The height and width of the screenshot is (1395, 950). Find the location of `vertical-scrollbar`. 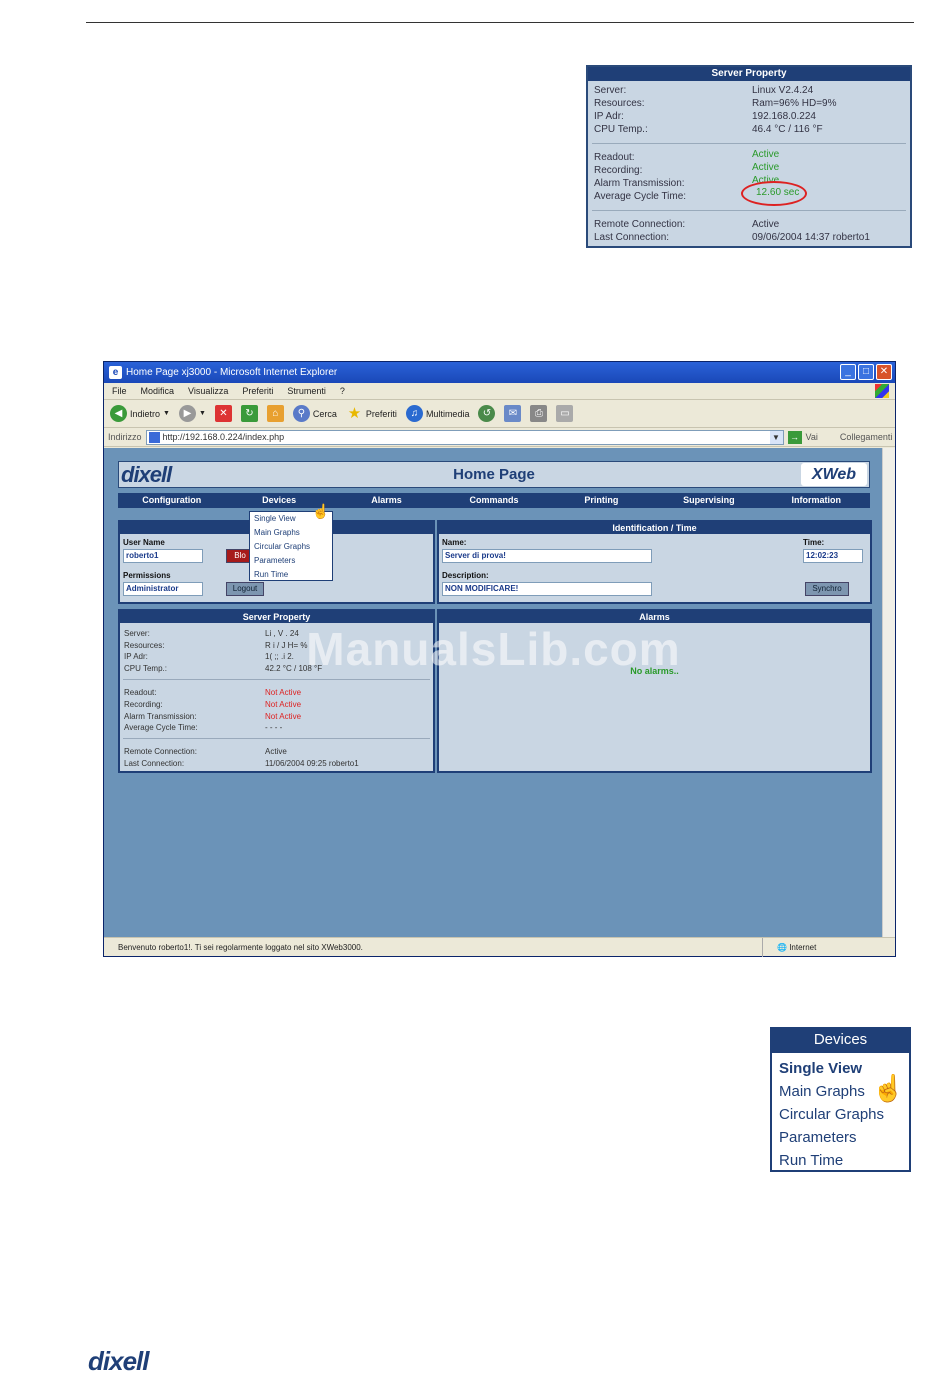

vertical-scrollbar is located at coordinates (888, 692).